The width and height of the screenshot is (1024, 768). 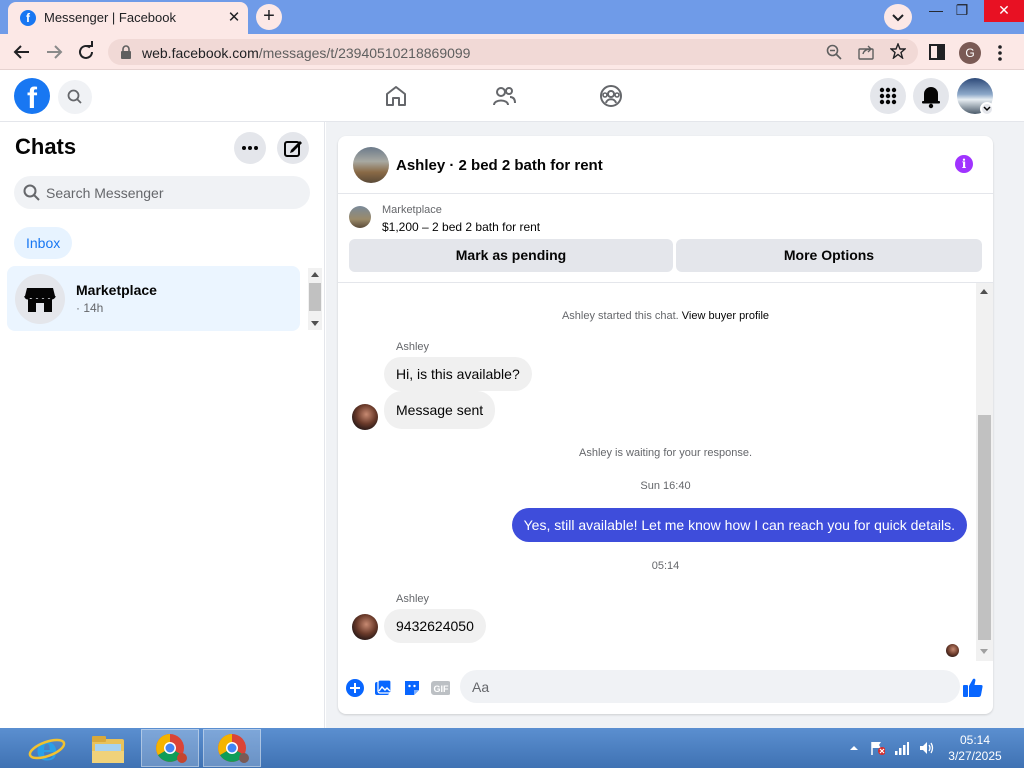 I want to click on messenger-search, so click(x=162, y=192).